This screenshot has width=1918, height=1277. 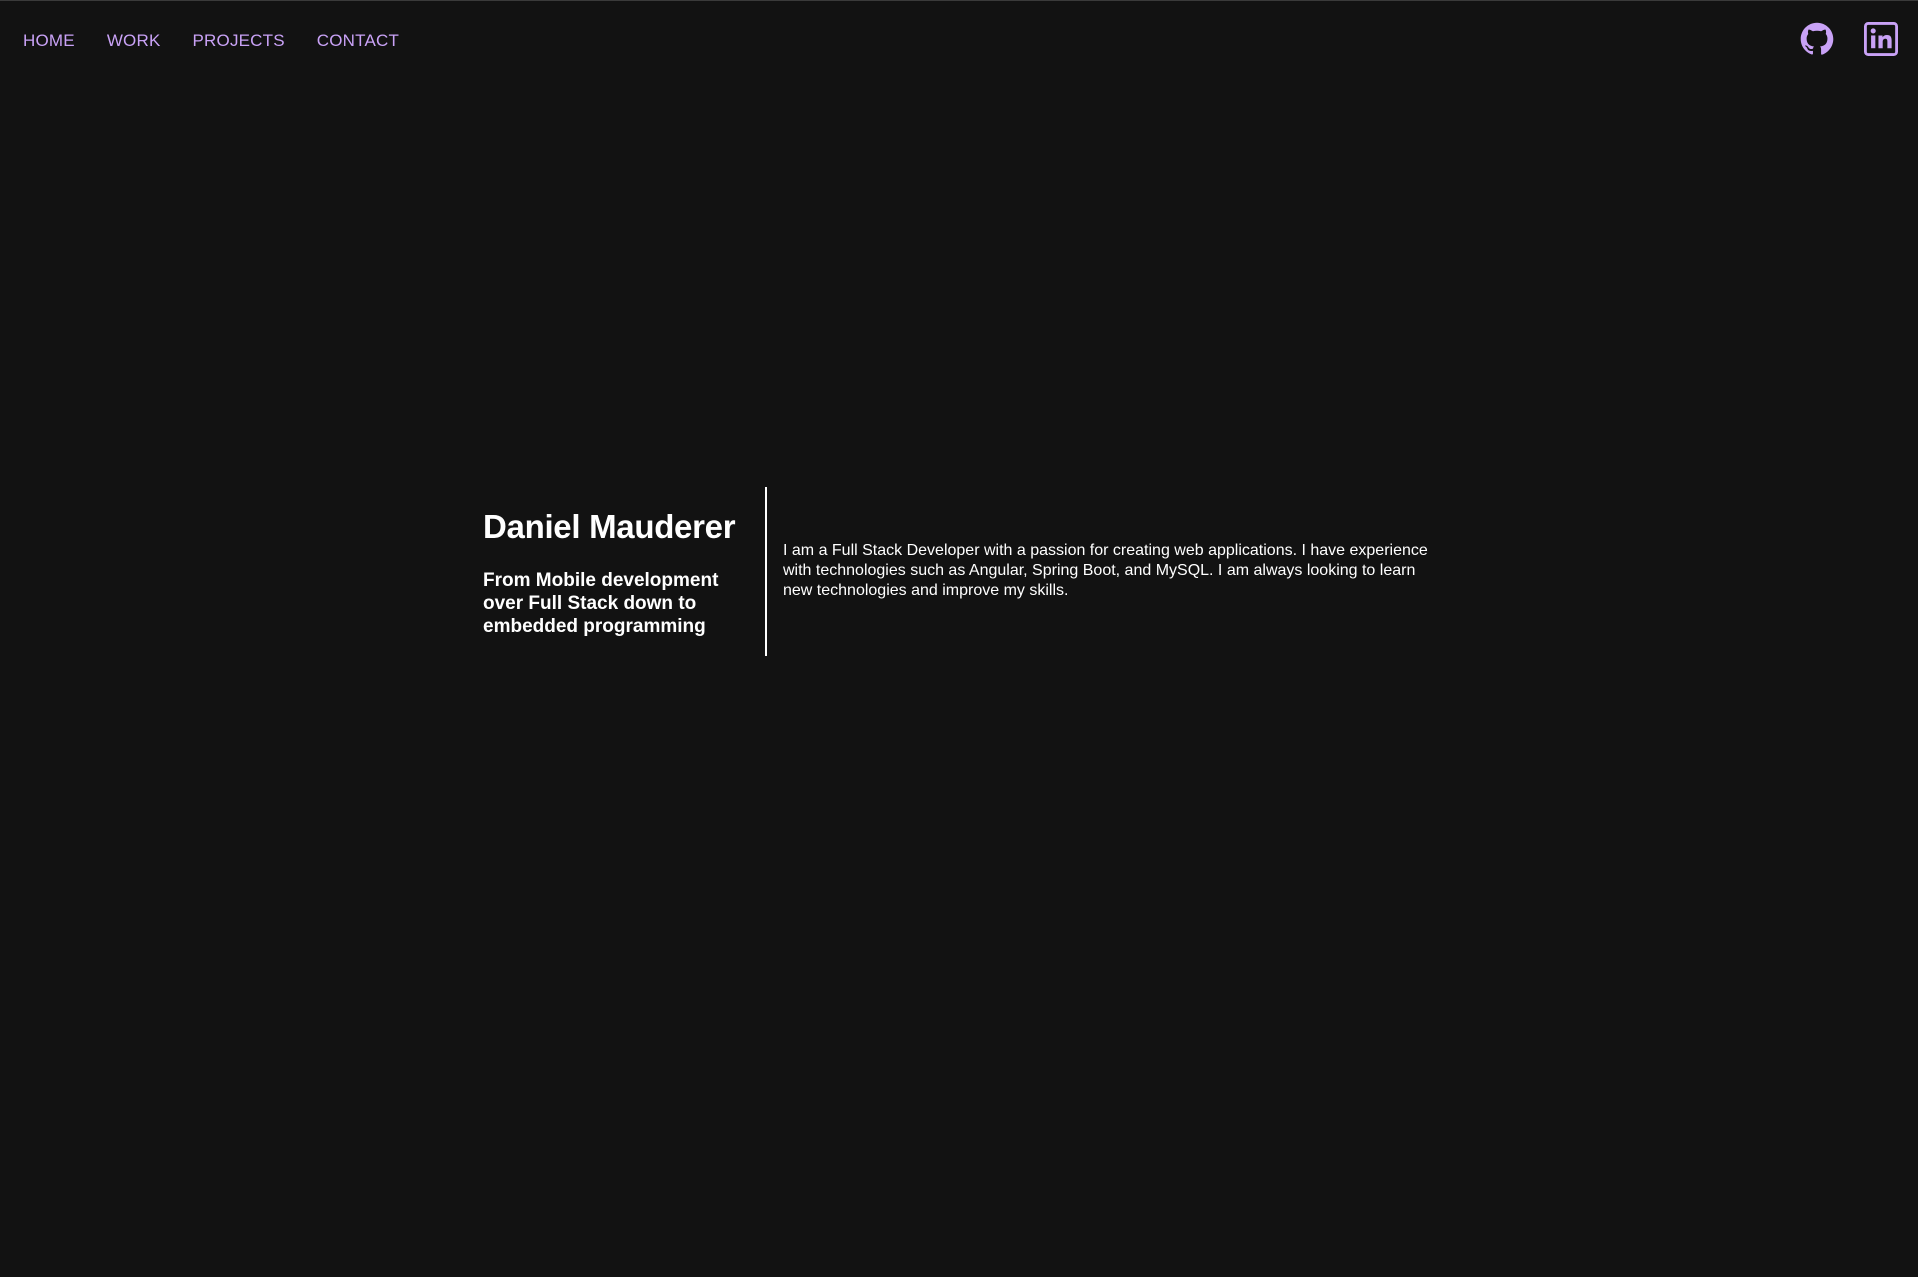 What do you see at coordinates (358, 41) in the screenshot?
I see `nav-item-contact: CONTACT` at bounding box center [358, 41].